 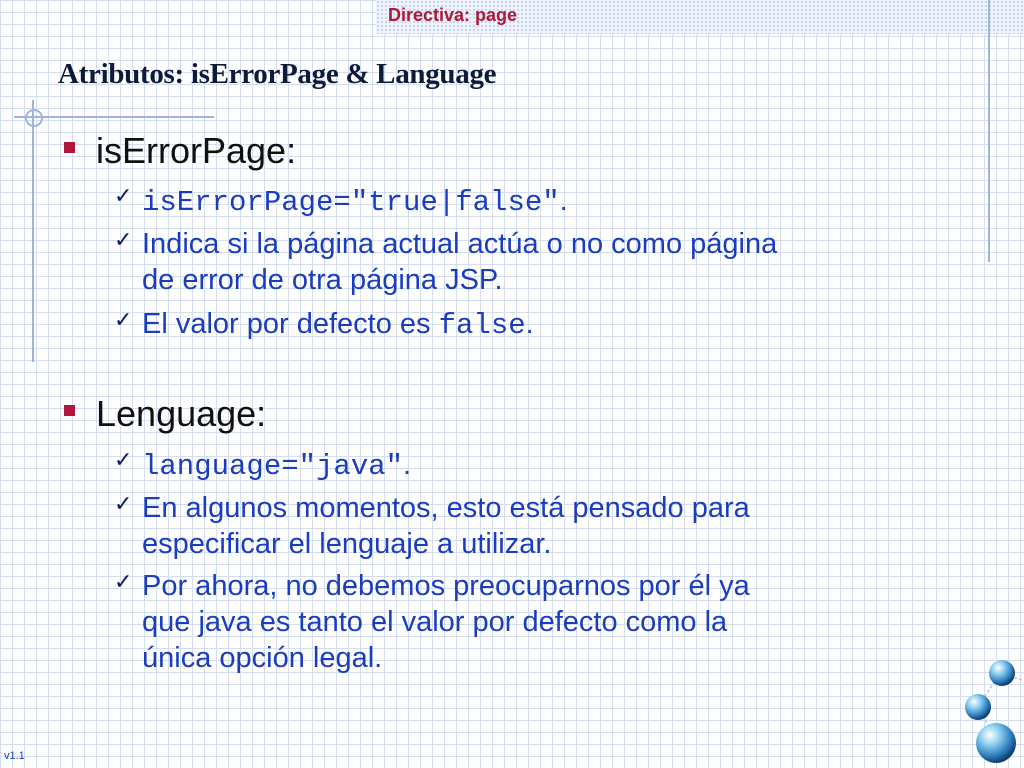 I want to click on subitem-line: El valor por defecto es, so click(x=290, y=324).